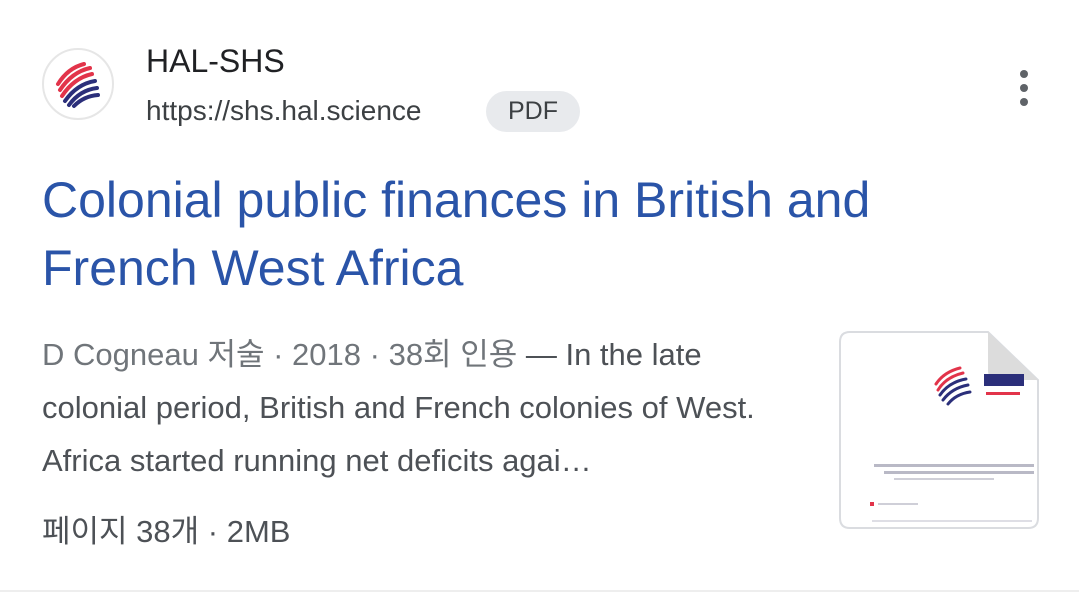 The height and width of the screenshot is (594, 1079). What do you see at coordinates (453, 354) in the screenshot?
I see `snippet-citations: 38회 인용` at bounding box center [453, 354].